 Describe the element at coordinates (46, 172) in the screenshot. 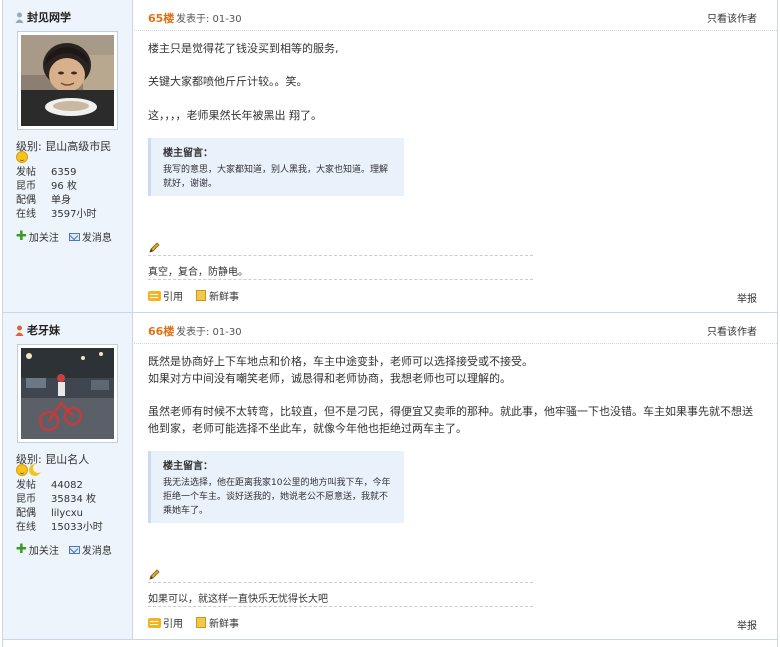

I see `stat-row: 发帖 6359` at that location.